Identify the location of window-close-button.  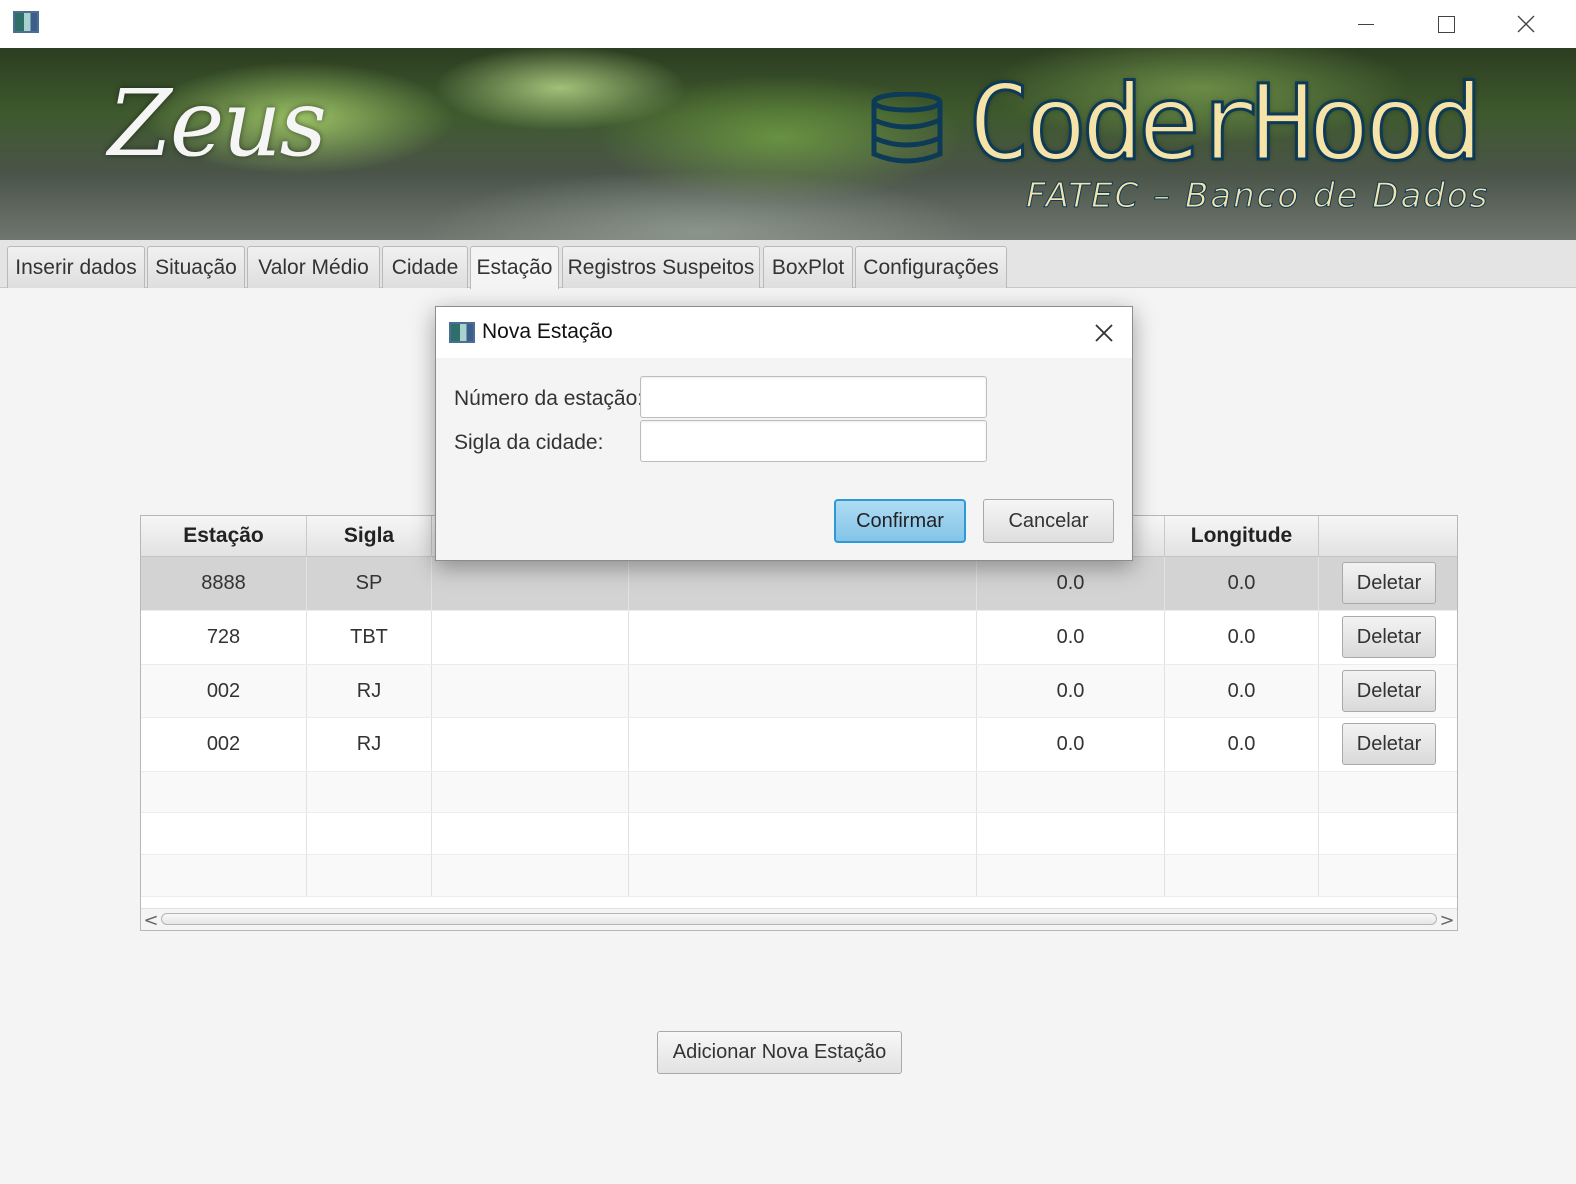
(1526, 24).